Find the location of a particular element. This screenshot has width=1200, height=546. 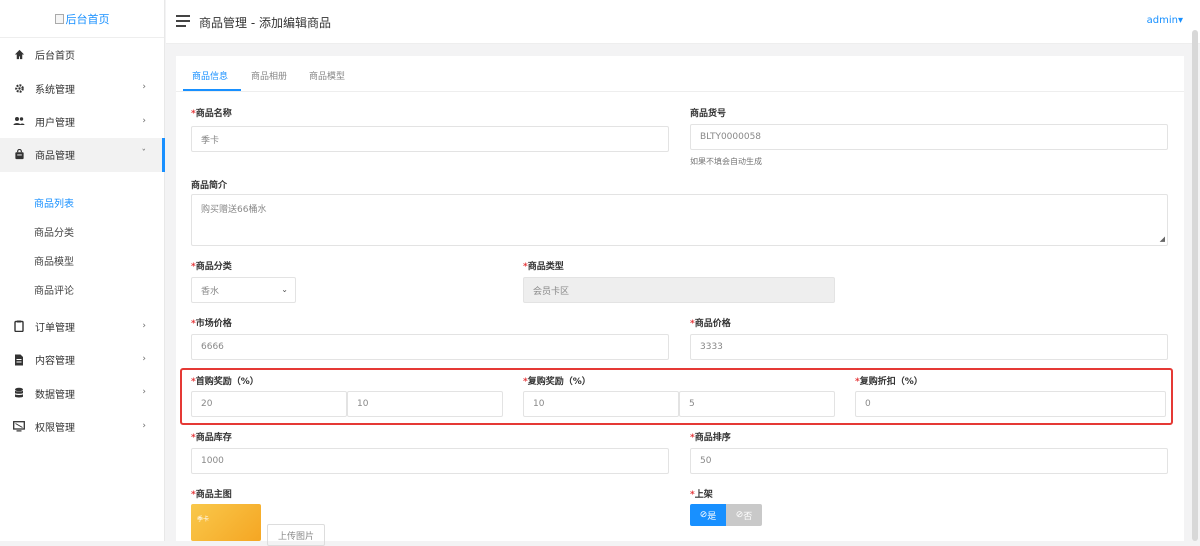

no-label: 否 is located at coordinates (748, 516).